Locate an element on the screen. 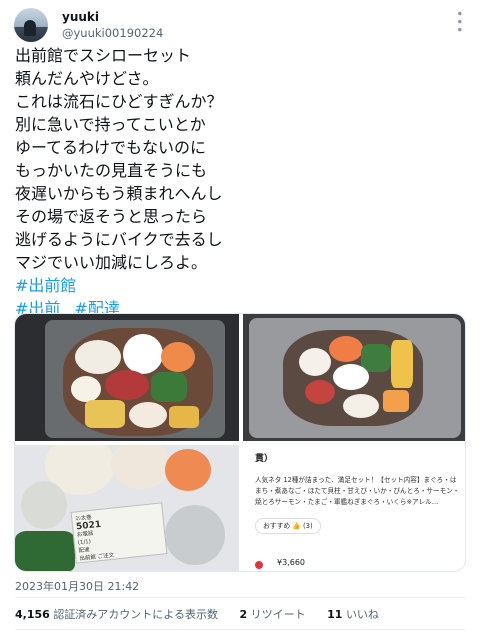  hashtag-row: #出前館 is located at coordinates (240, 285).